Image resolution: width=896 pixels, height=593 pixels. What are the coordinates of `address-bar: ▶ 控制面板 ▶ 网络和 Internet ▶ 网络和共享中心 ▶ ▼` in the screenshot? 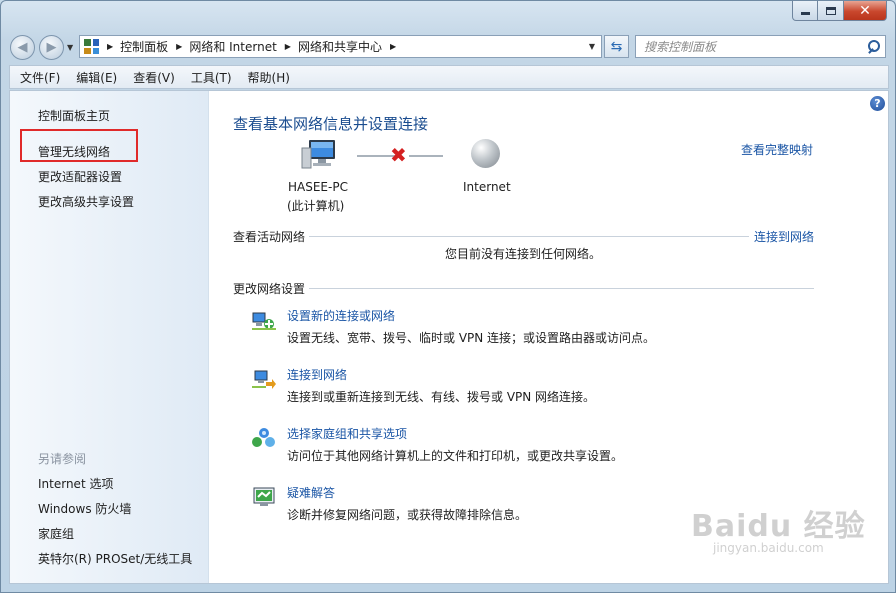 It's located at (340, 46).